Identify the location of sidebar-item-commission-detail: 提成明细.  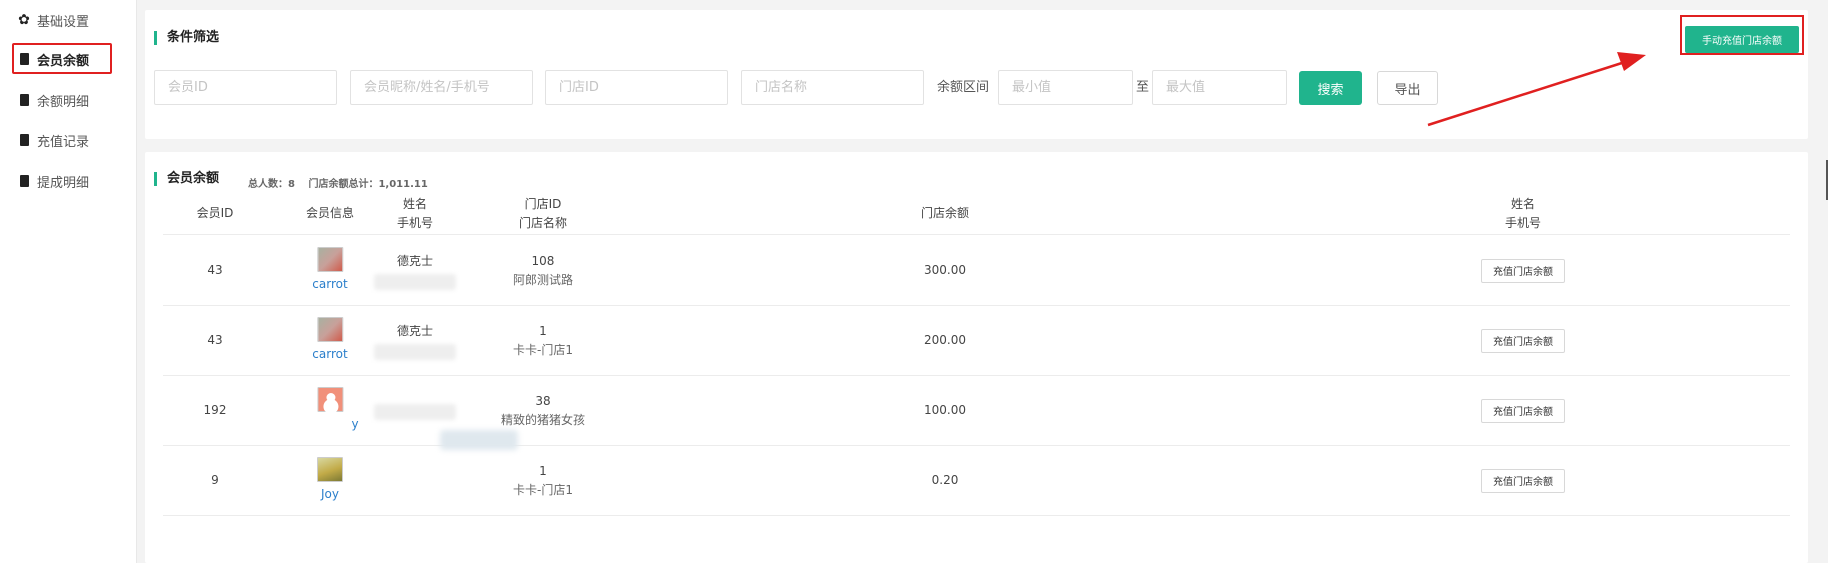
(68, 181).